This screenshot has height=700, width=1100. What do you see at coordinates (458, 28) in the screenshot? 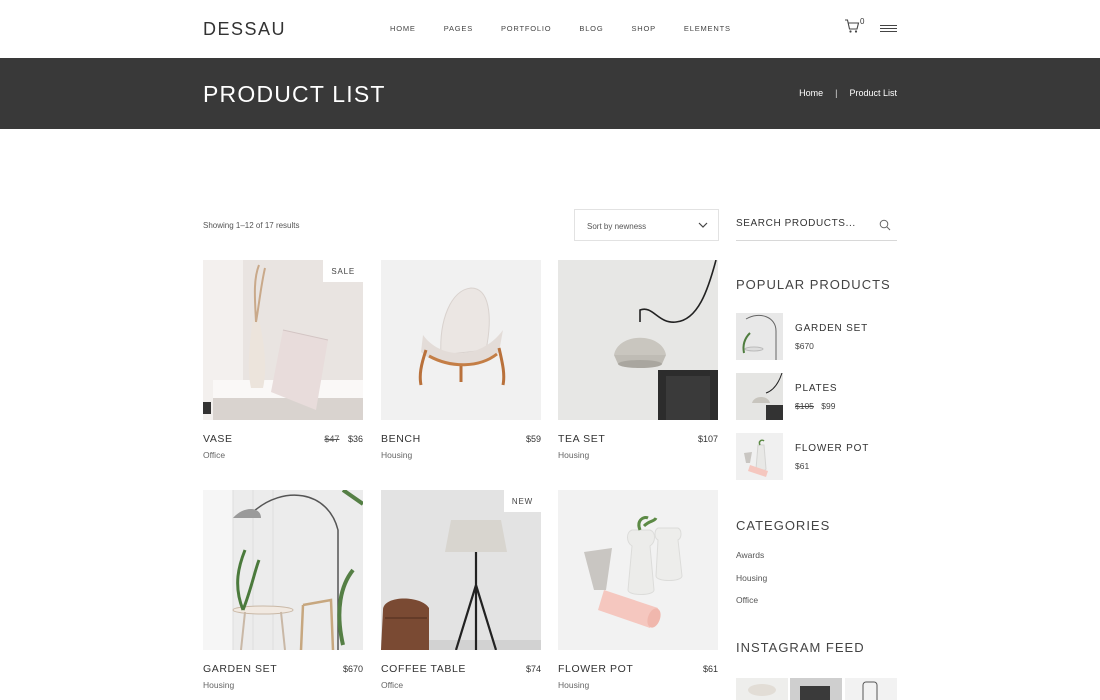
I see `nav-pages: PAGES` at bounding box center [458, 28].